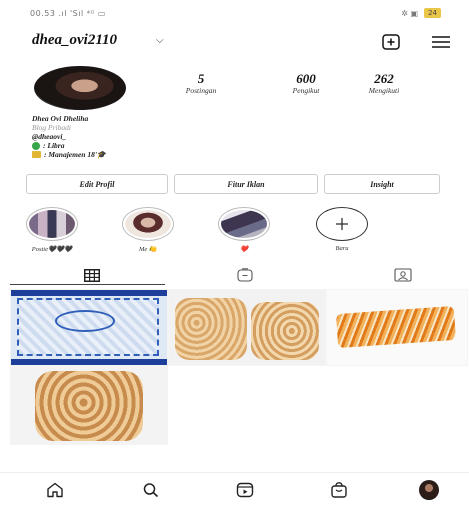 The height and width of the screenshot is (514, 469). I want to click on new-highlight-ring, so click(342, 224).